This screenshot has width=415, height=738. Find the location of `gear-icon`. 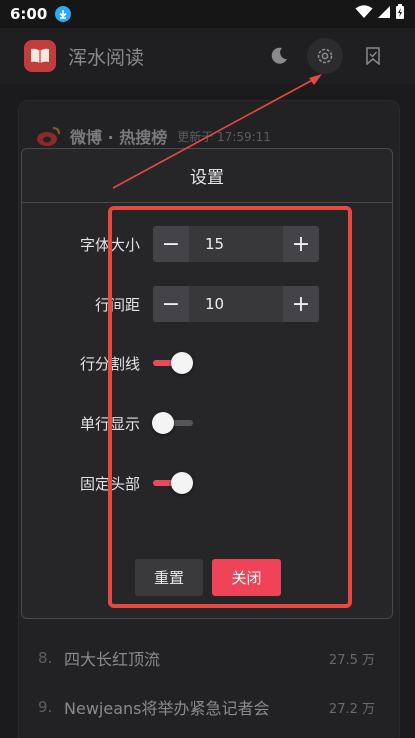

gear-icon is located at coordinates (325, 56).